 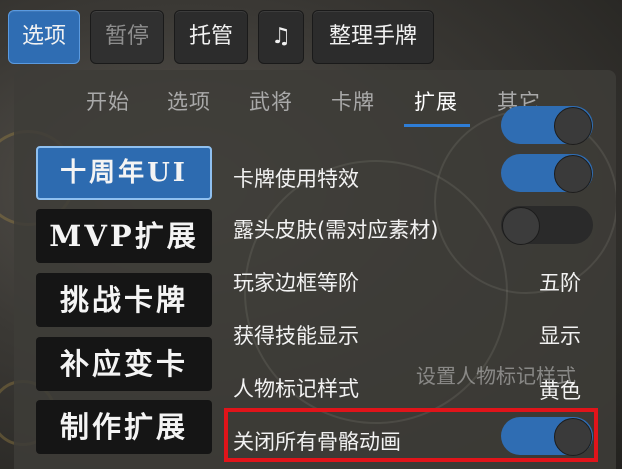 I want to click on category-ten-year-ui: 十周年UI, so click(x=124, y=173).